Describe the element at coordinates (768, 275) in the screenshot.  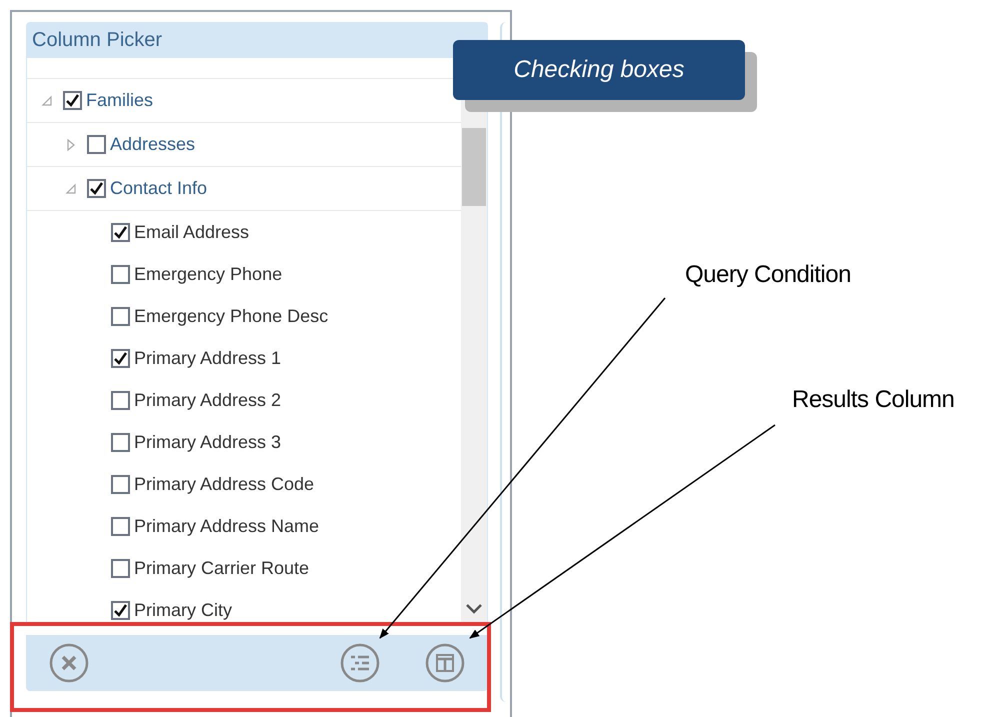
I see `annotation-label: Query Condition` at that location.